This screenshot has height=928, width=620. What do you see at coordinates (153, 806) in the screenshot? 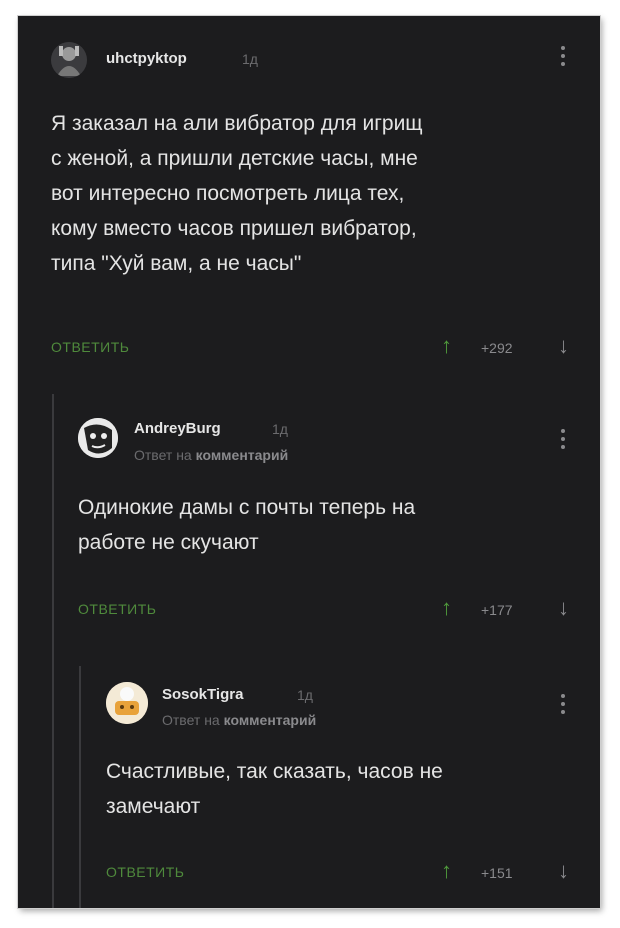
I see `comment-text-line: замечают` at bounding box center [153, 806].